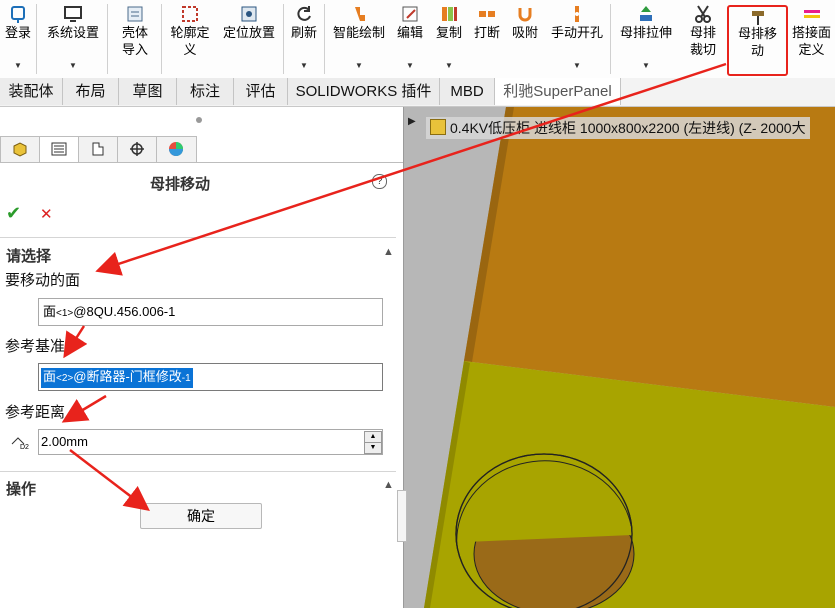 Image resolution: width=835 pixels, height=608 pixels. I want to click on toolbar-magnet-button: 吸附, so click(525, 38).